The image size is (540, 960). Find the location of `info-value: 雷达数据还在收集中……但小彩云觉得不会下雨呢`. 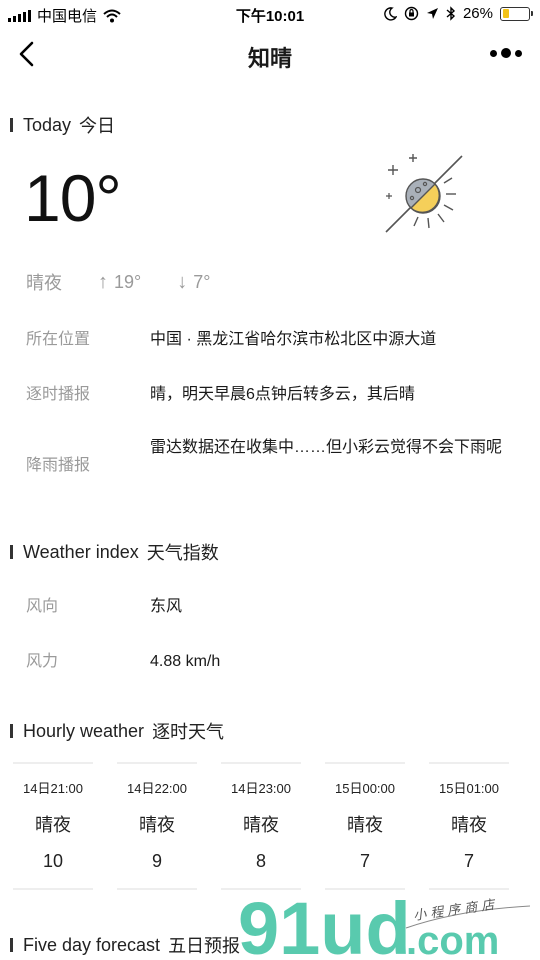

info-value: 雷达数据还在收集中……但小彩云觉得不会下雨呢 is located at coordinates (326, 447).